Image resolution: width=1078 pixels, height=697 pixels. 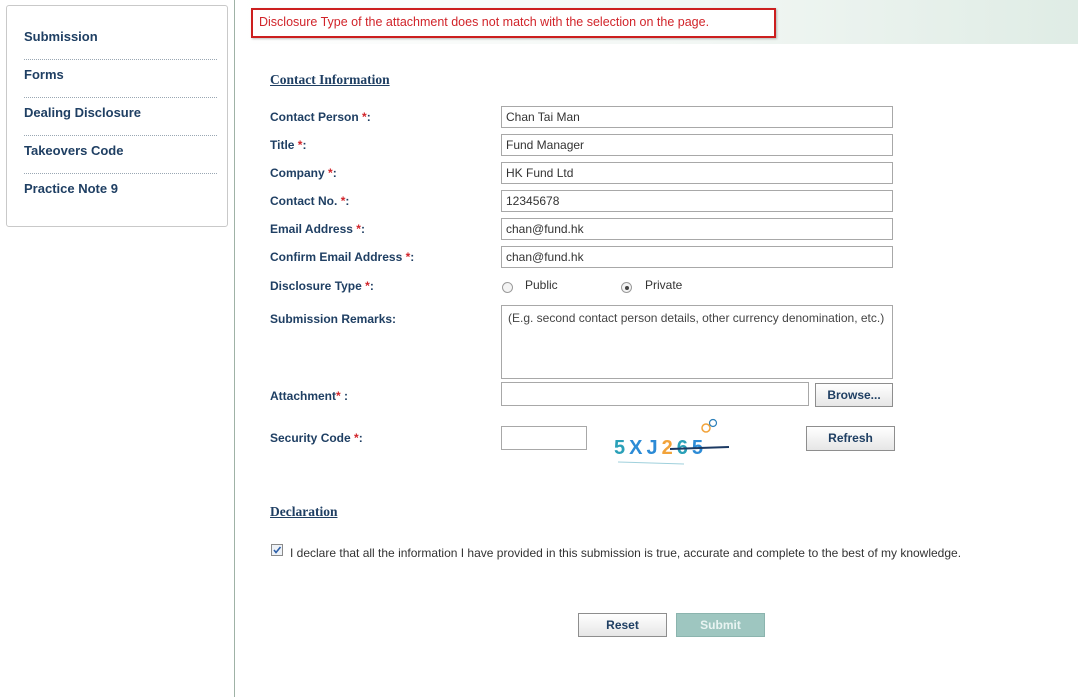 What do you see at coordinates (697, 117) in the screenshot?
I see `contact-person-input: Chan Tai Man` at bounding box center [697, 117].